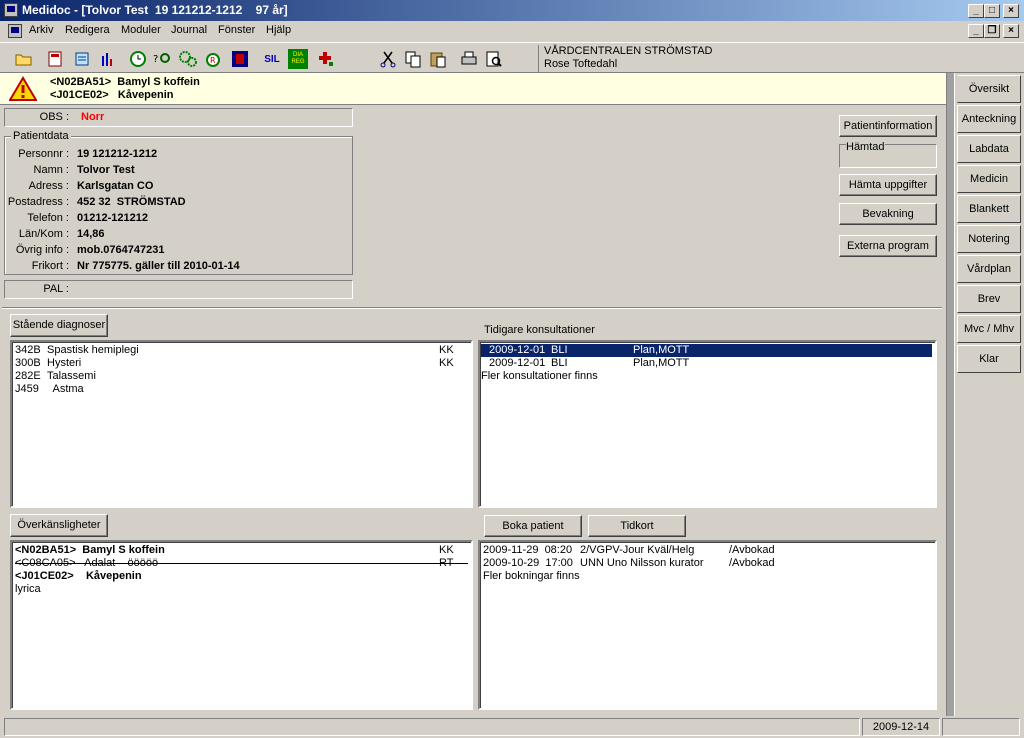  Describe the element at coordinates (888, 214) in the screenshot. I see `bevakning-button: Bevakning` at that location.